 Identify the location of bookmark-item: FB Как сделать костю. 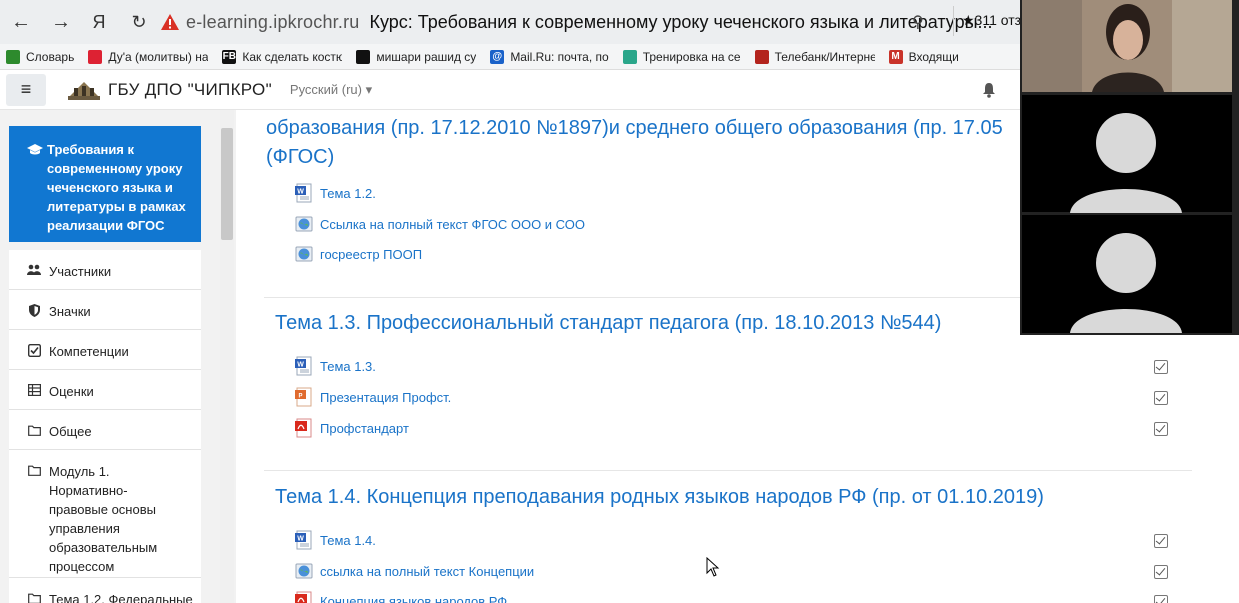
(282, 56).